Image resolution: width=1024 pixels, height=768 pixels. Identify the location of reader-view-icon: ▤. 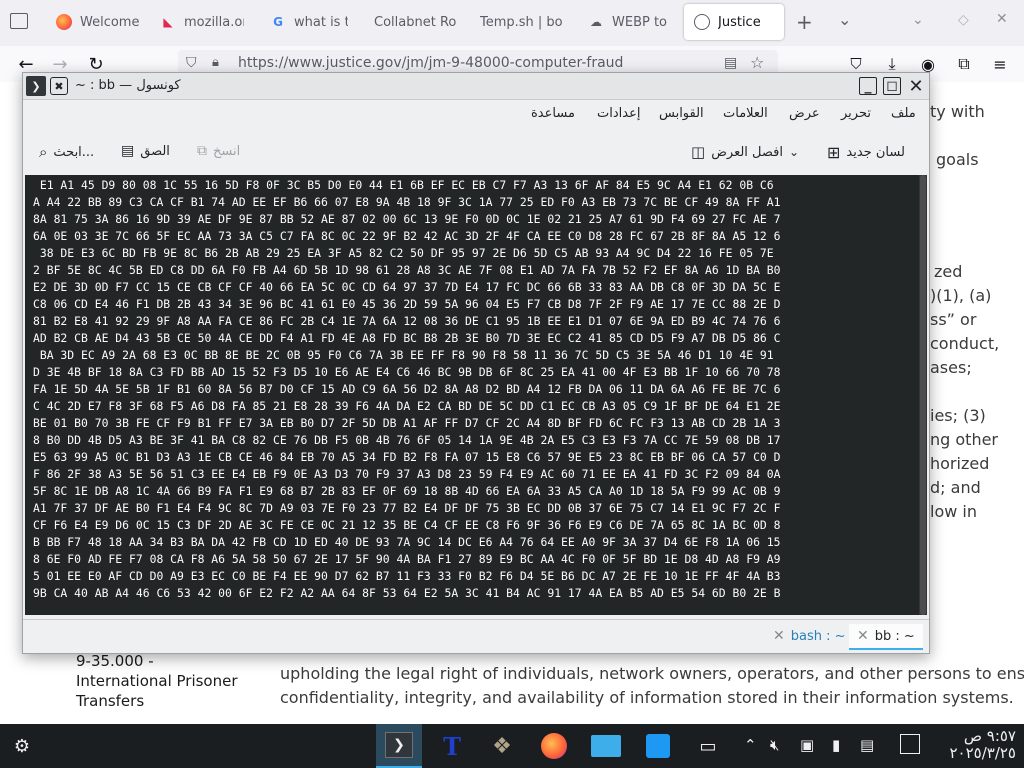
(730, 63).